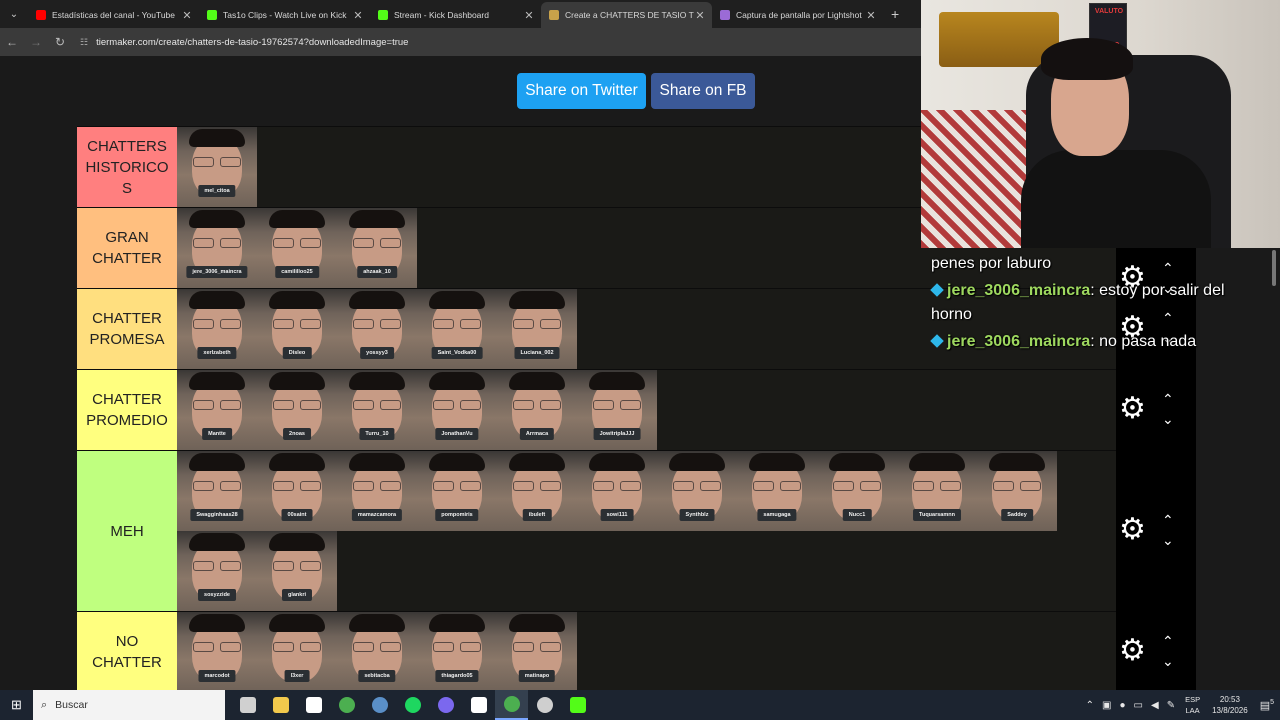 This screenshot has height=720, width=1280. What do you see at coordinates (1192, 705) in the screenshot?
I see `language-indicator: ESP LAA` at bounding box center [1192, 705].